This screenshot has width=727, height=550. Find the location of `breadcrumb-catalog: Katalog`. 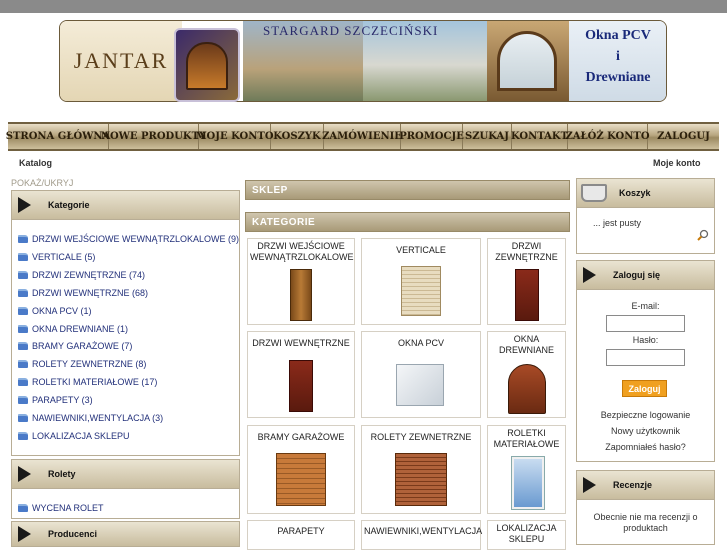

breadcrumb-catalog: Katalog is located at coordinates (35, 163).